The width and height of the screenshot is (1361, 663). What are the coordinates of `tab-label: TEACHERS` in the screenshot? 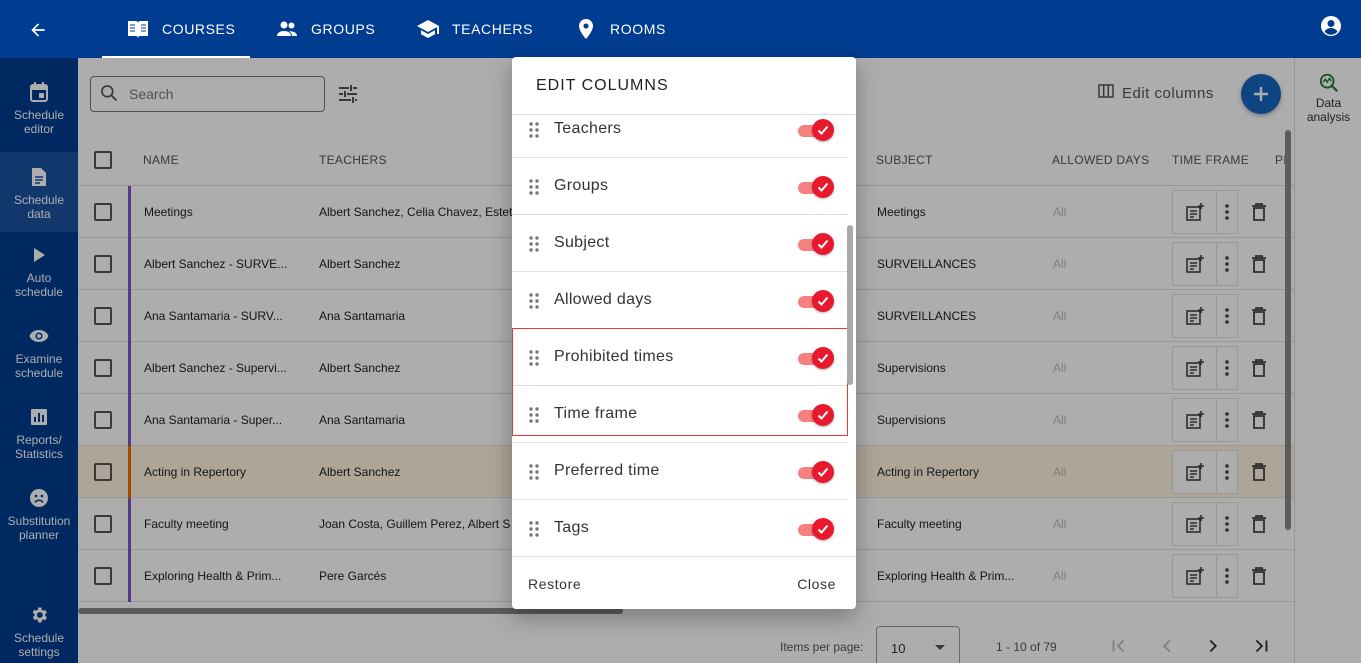 It's located at (493, 29).